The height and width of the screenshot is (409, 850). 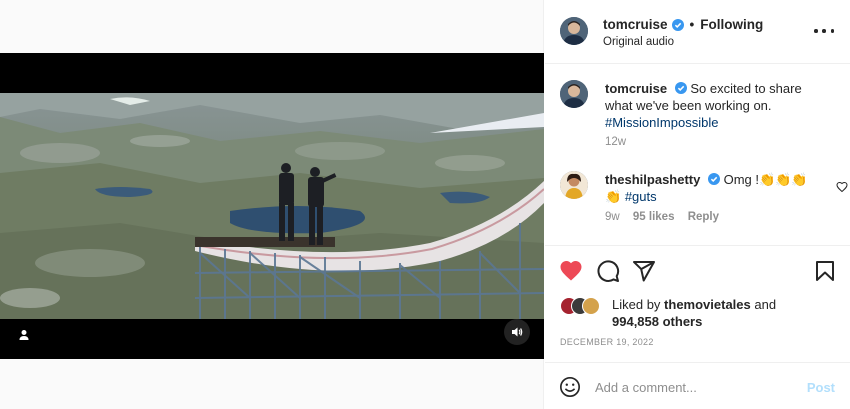 What do you see at coordinates (765, 304) in the screenshot?
I see `liked-by-and: and` at bounding box center [765, 304].